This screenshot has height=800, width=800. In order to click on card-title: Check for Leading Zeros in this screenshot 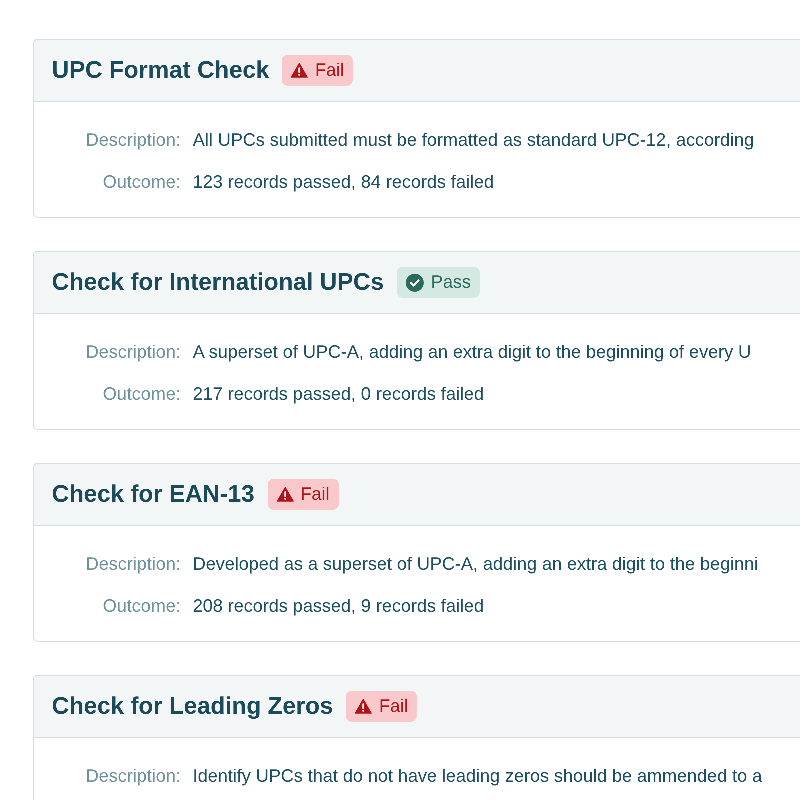, I will do `click(193, 707)`.